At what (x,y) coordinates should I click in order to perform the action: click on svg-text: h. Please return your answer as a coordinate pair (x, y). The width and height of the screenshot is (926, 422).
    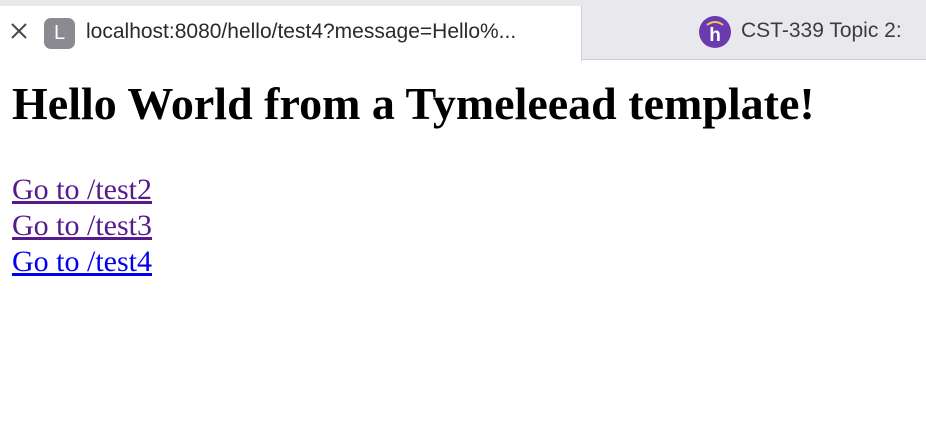
    Looking at the image, I should click on (715, 35).